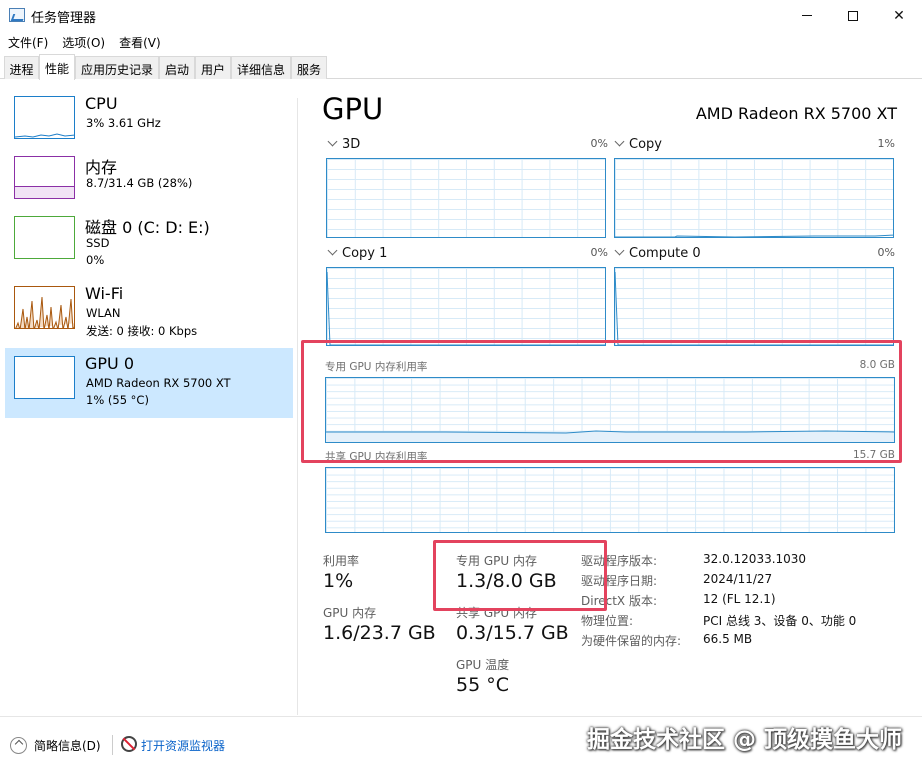 Image resolution: width=922 pixels, height=768 pixels. Describe the element at coordinates (27, 42) in the screenshot. I see `menu-file: 文件(F)` at that location.